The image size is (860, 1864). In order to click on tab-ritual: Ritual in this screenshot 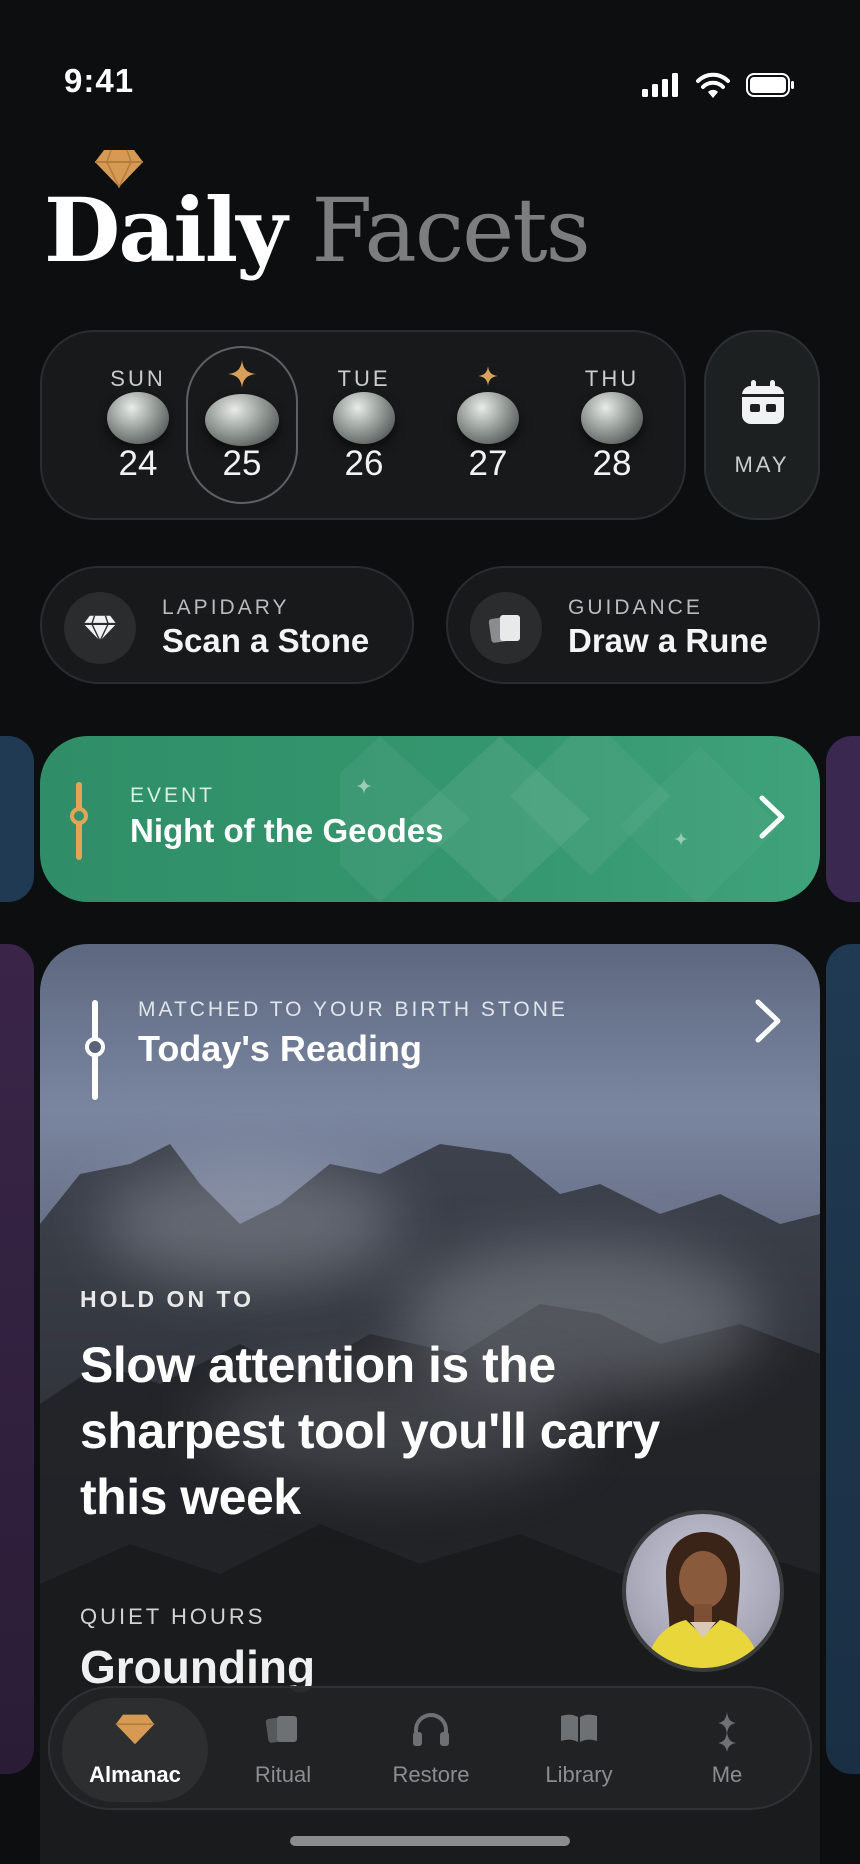, I will do `click(283, 1750)`.